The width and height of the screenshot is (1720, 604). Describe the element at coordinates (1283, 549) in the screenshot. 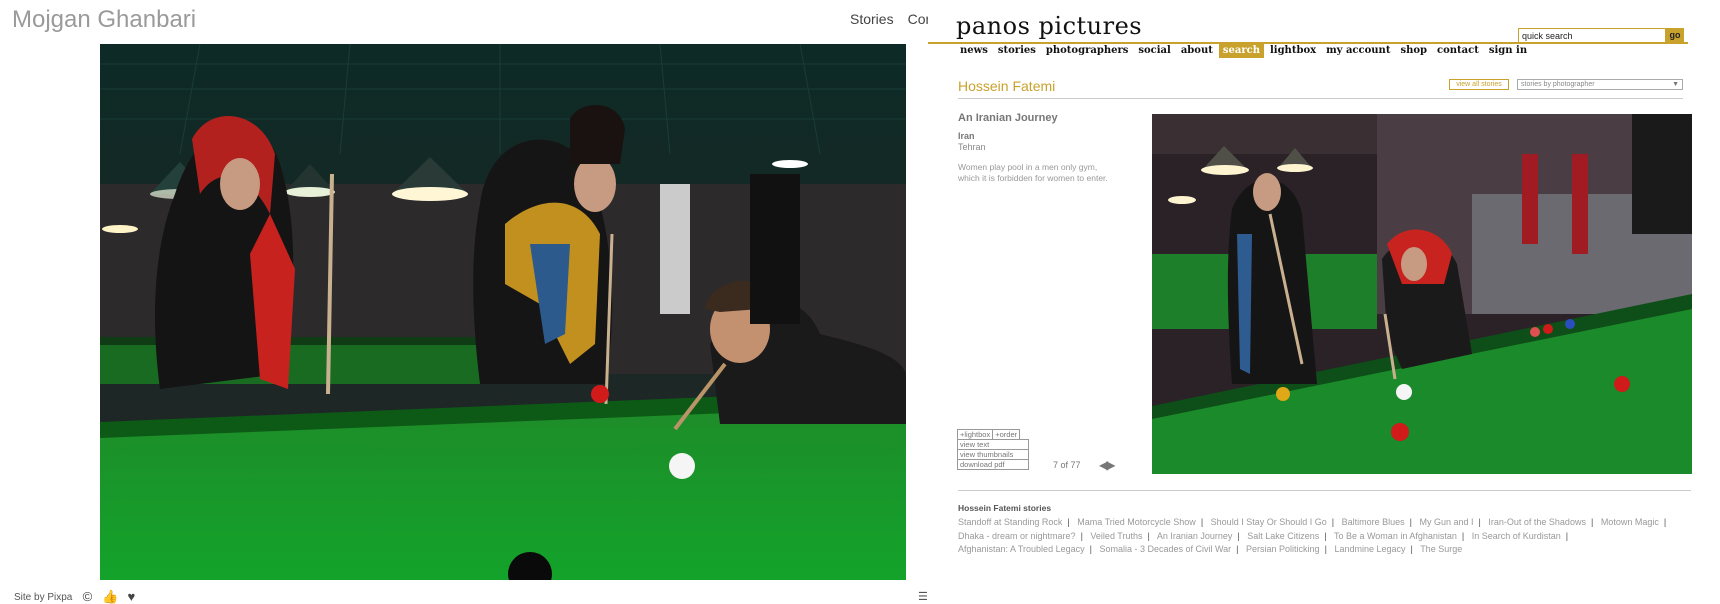

I see `story-link: Persian Politicking` at that location.